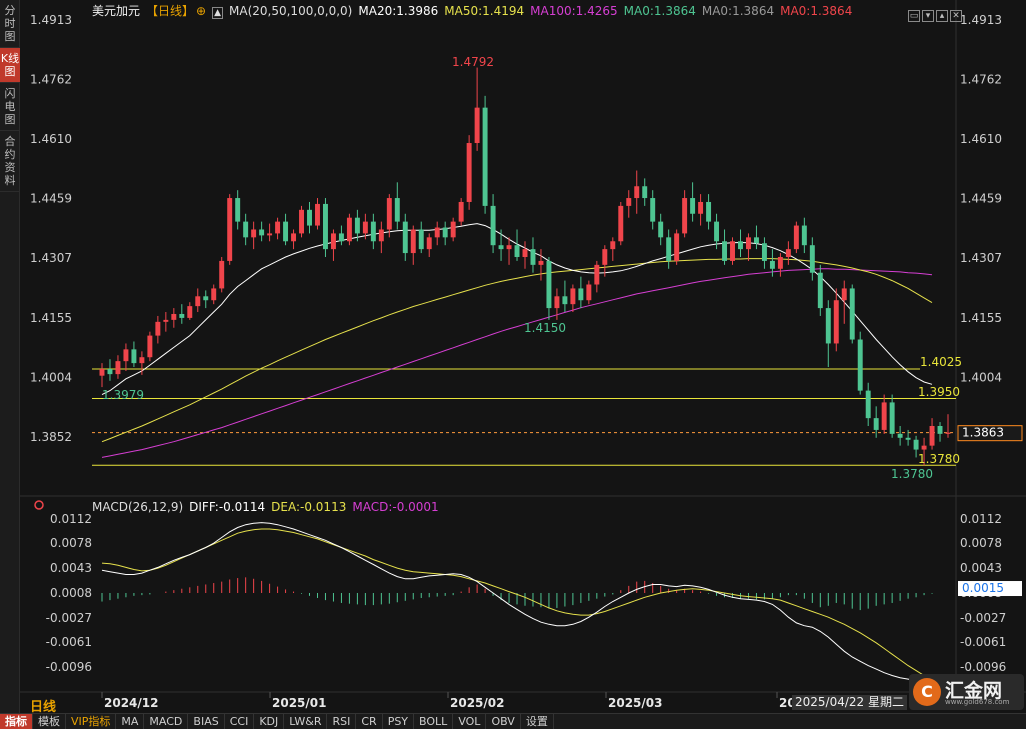  I want to click on toolbar-bias: BIAS, so click(206, 721).